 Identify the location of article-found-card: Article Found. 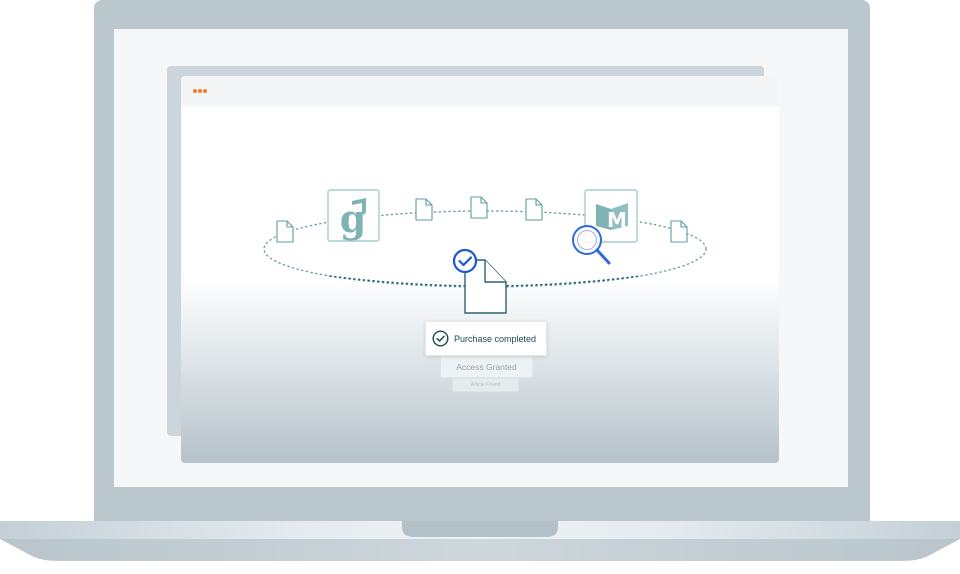
(485, 385).